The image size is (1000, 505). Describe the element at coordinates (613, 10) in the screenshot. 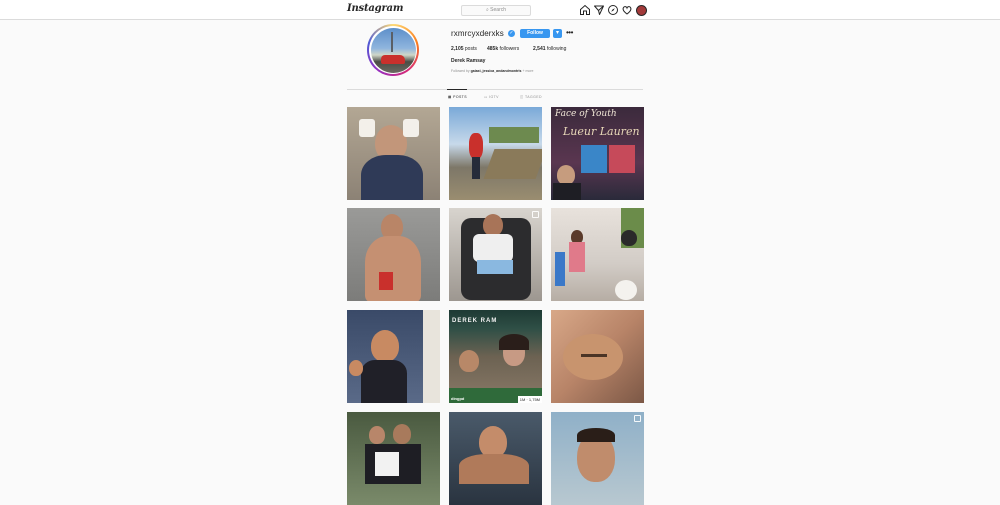

I see `explore-icon` at that location.